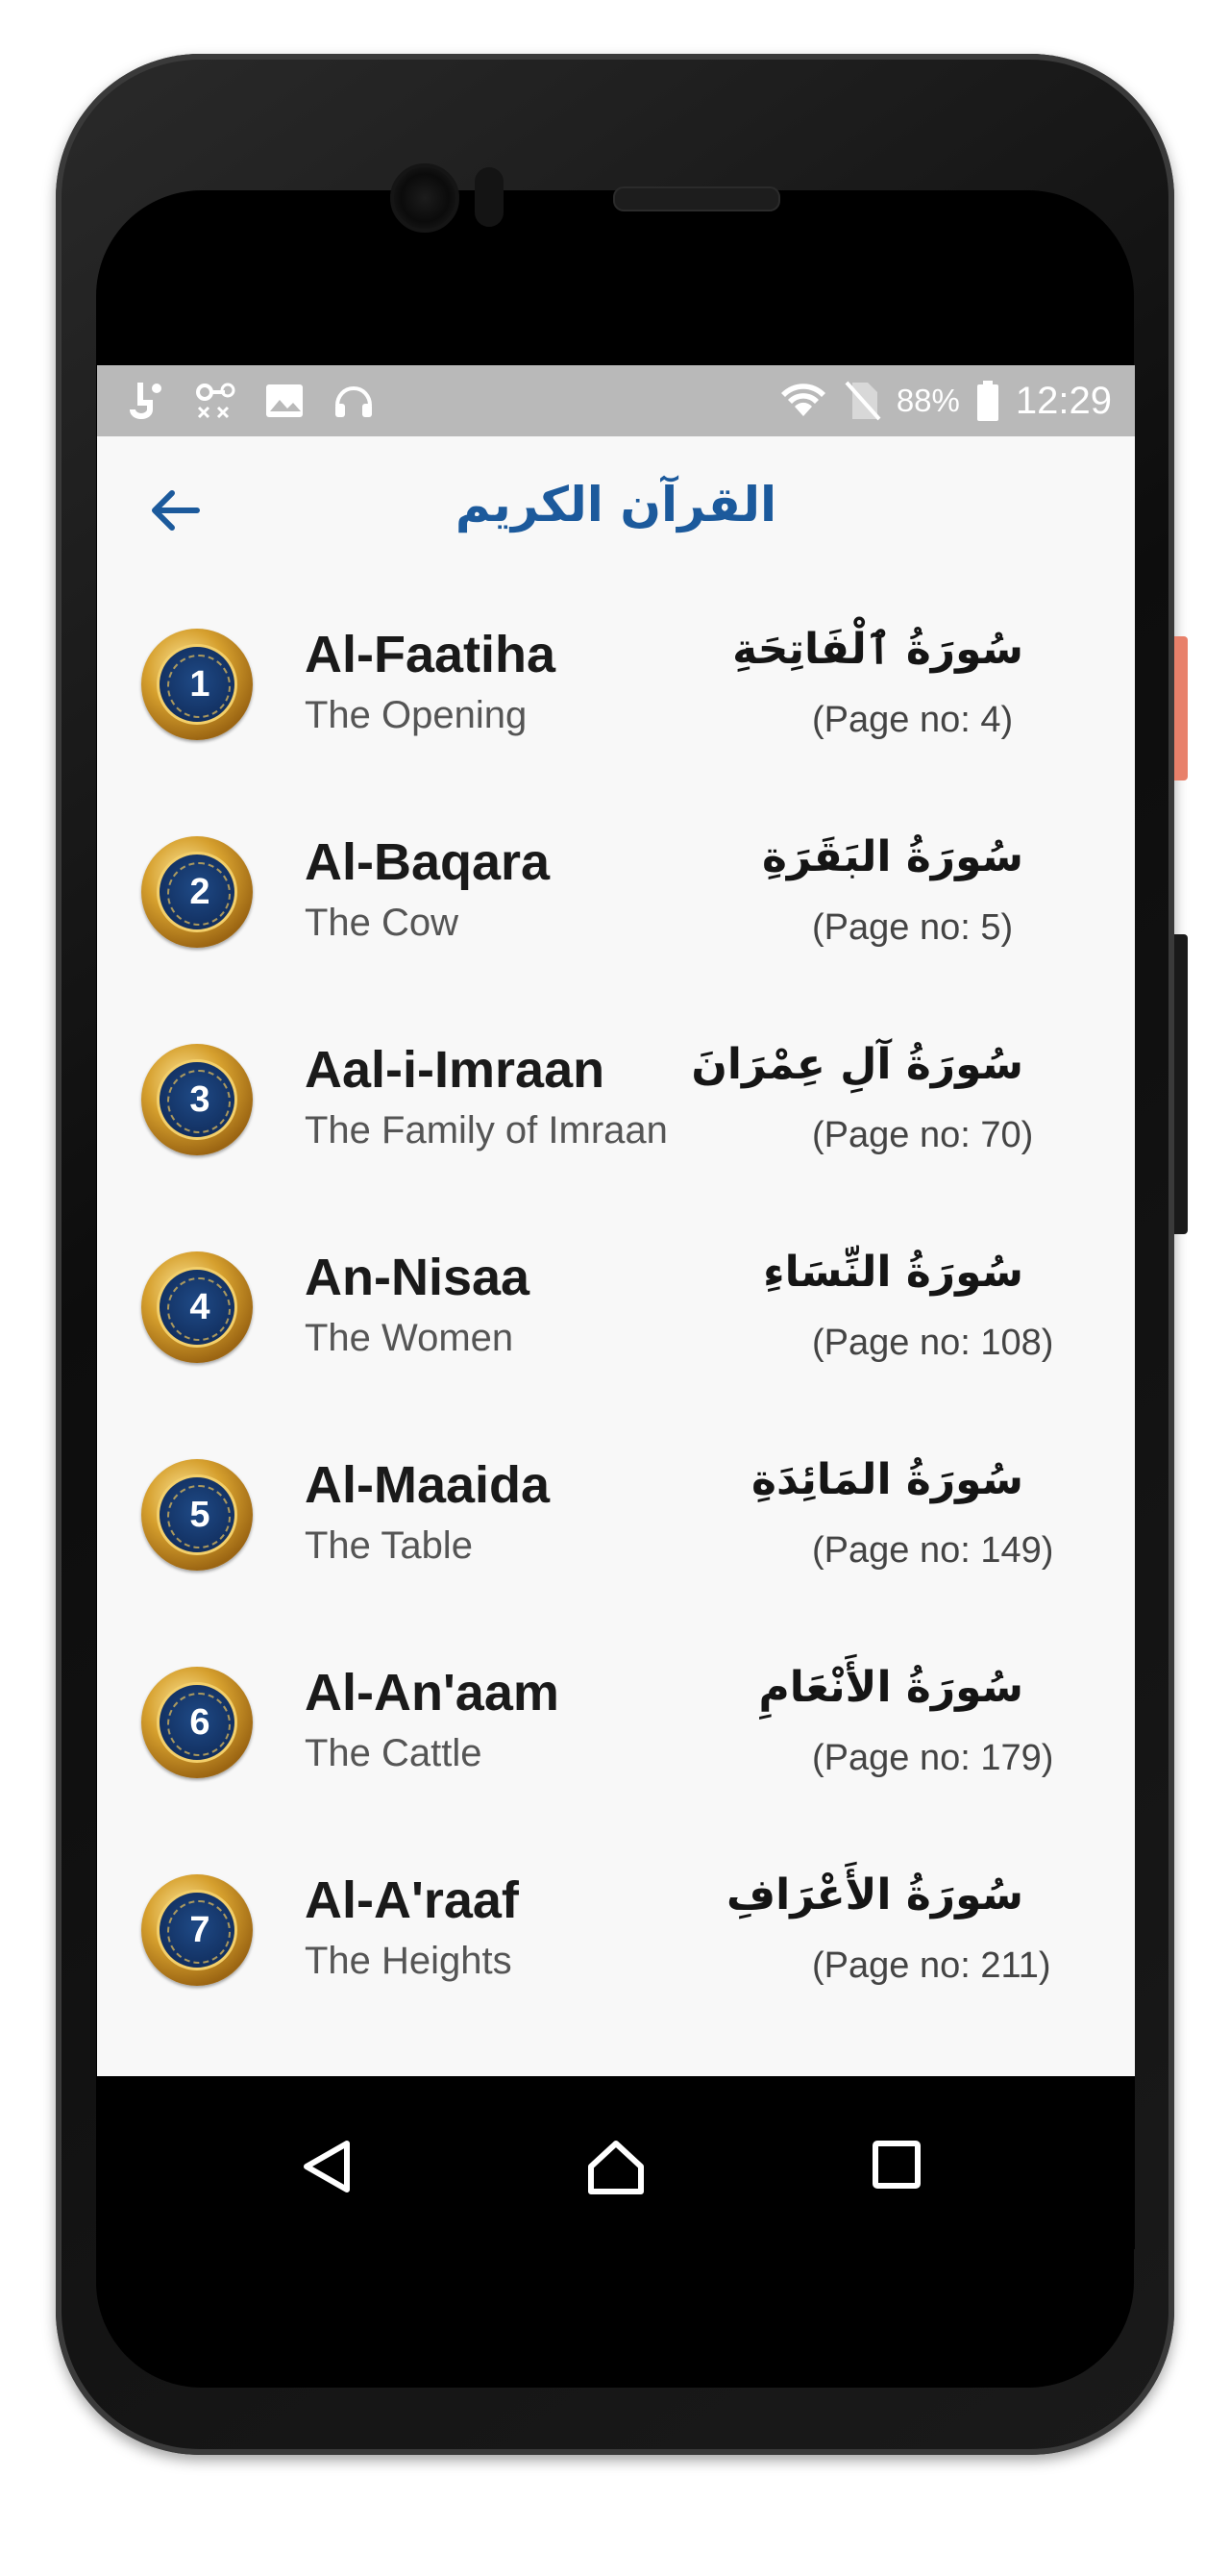 This screenshot has width=1230, height=2576. Describe the element at coordinates (394, 1753) in the screenshot. I see `surah-meaning: The Cattle` at that location.